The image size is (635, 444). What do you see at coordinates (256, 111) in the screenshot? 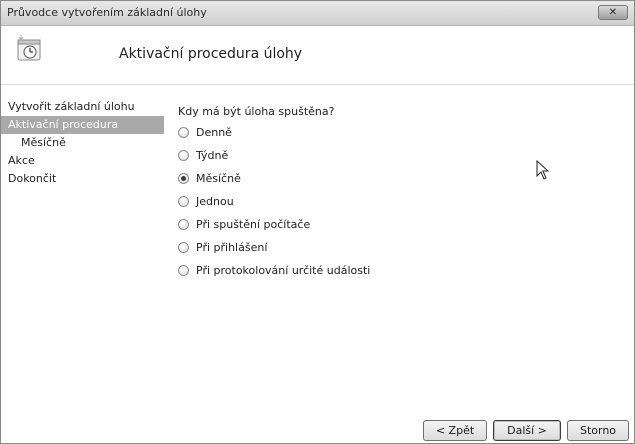
I see `trigger-question: Kdy má být úloha spuštěna?` at bounding box center [256, 111].